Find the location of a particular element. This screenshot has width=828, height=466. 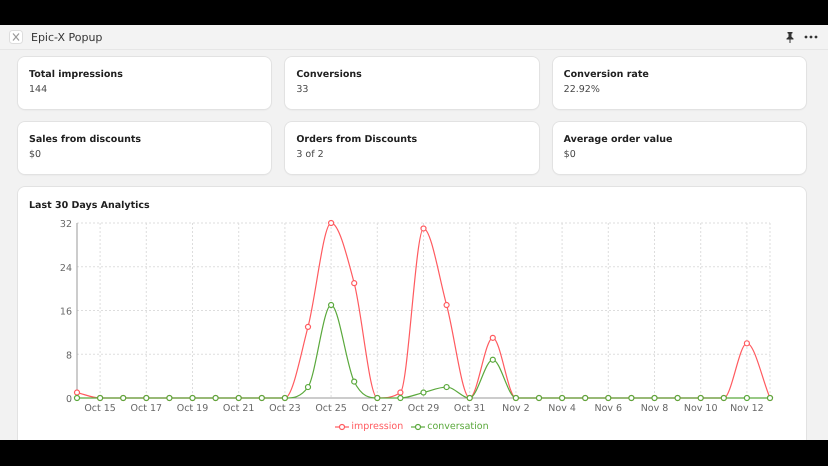

legend-label: impression is located at coordinates (377, 426).